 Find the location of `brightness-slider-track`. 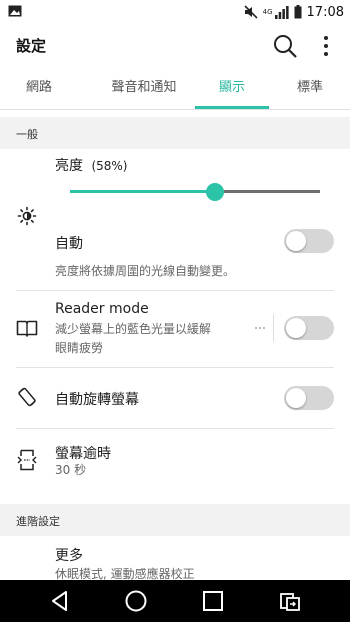

brightness-slider-track is located at coordinates (267, 191).